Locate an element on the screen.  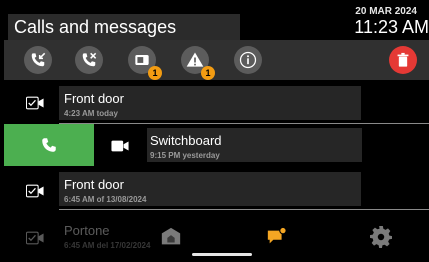
missed-call-filter-button is located at coordinates (89, 60).